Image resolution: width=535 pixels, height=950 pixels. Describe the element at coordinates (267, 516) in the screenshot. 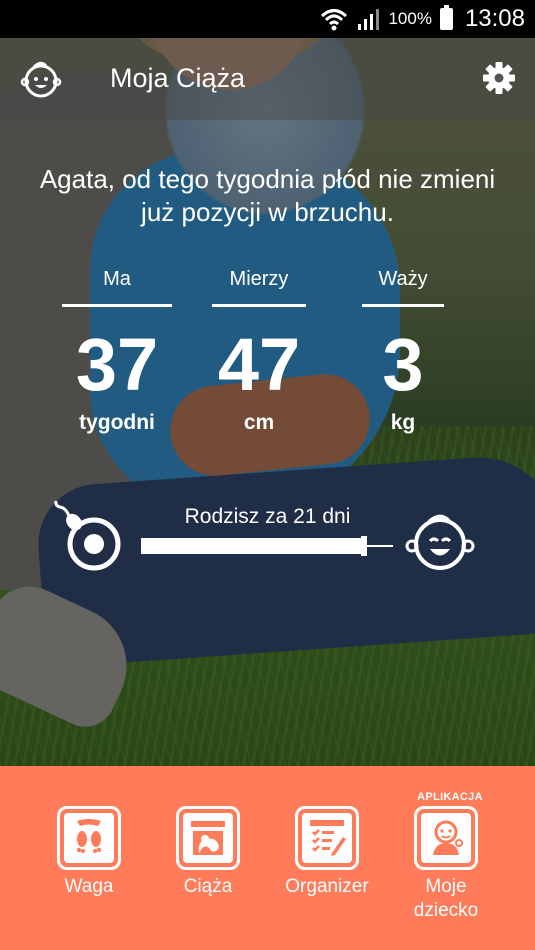

I see `due-date-label: Rodzisz za 21 dni` at that location.